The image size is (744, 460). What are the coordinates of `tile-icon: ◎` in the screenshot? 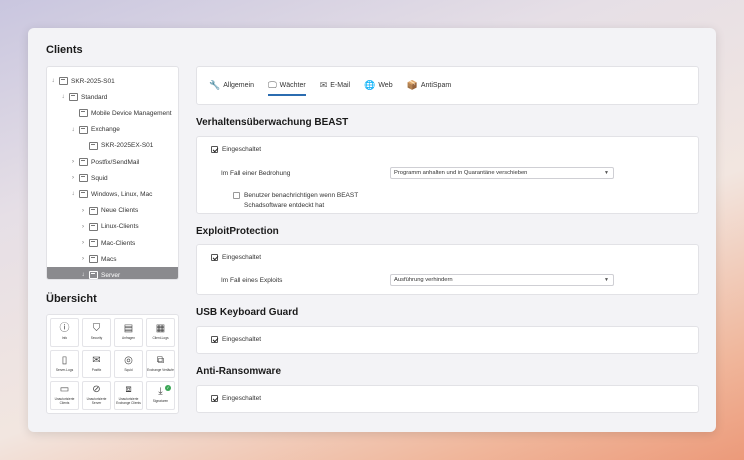 It's located at (128, 360).